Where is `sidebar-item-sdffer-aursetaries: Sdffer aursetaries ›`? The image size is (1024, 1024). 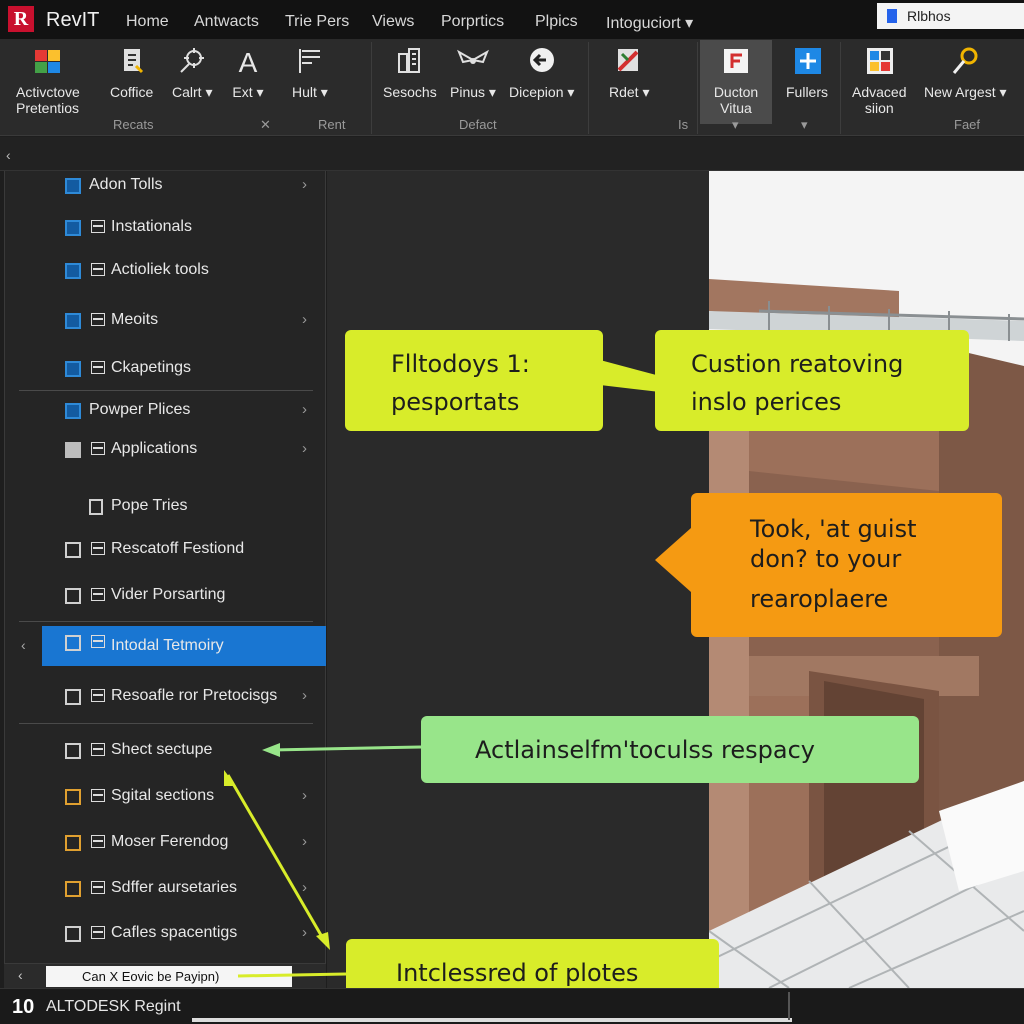
sidebar-item-sdffer-aursetaries: Sdffer aursetaries › is located at coordinates (165, 895).